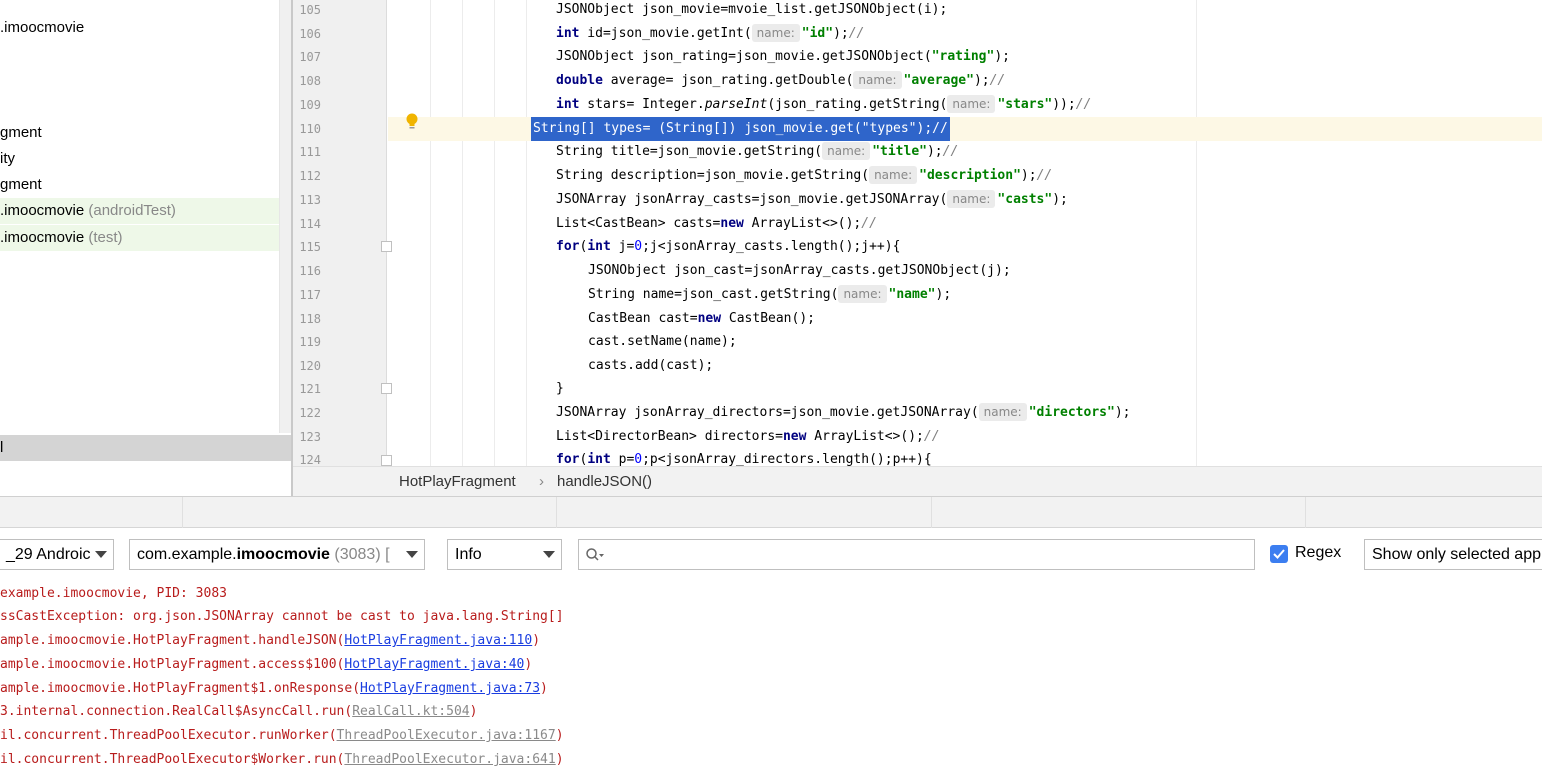 This screenshot has height=768, width=1542. What do you see at coordinates (130, 210) in the screenshot?
I see `tree-item-suffix: (androidTest)` at bounding box center [130, 210].